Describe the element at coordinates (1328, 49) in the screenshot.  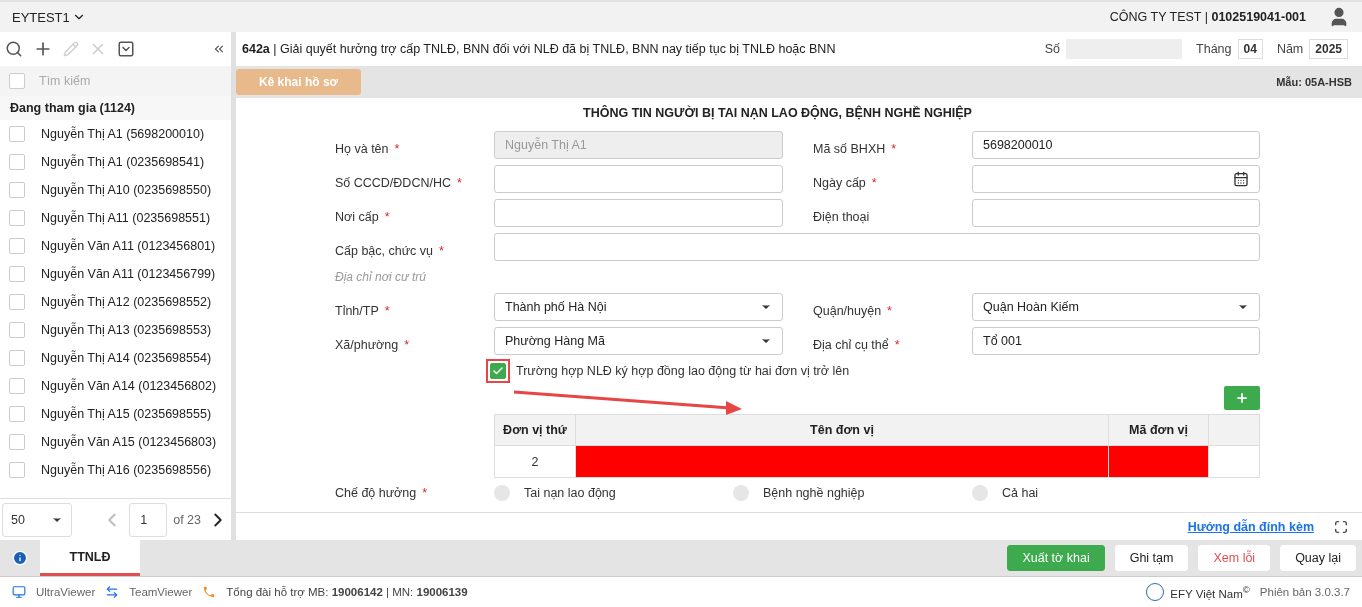
I see `year-field: 2025` at that location.